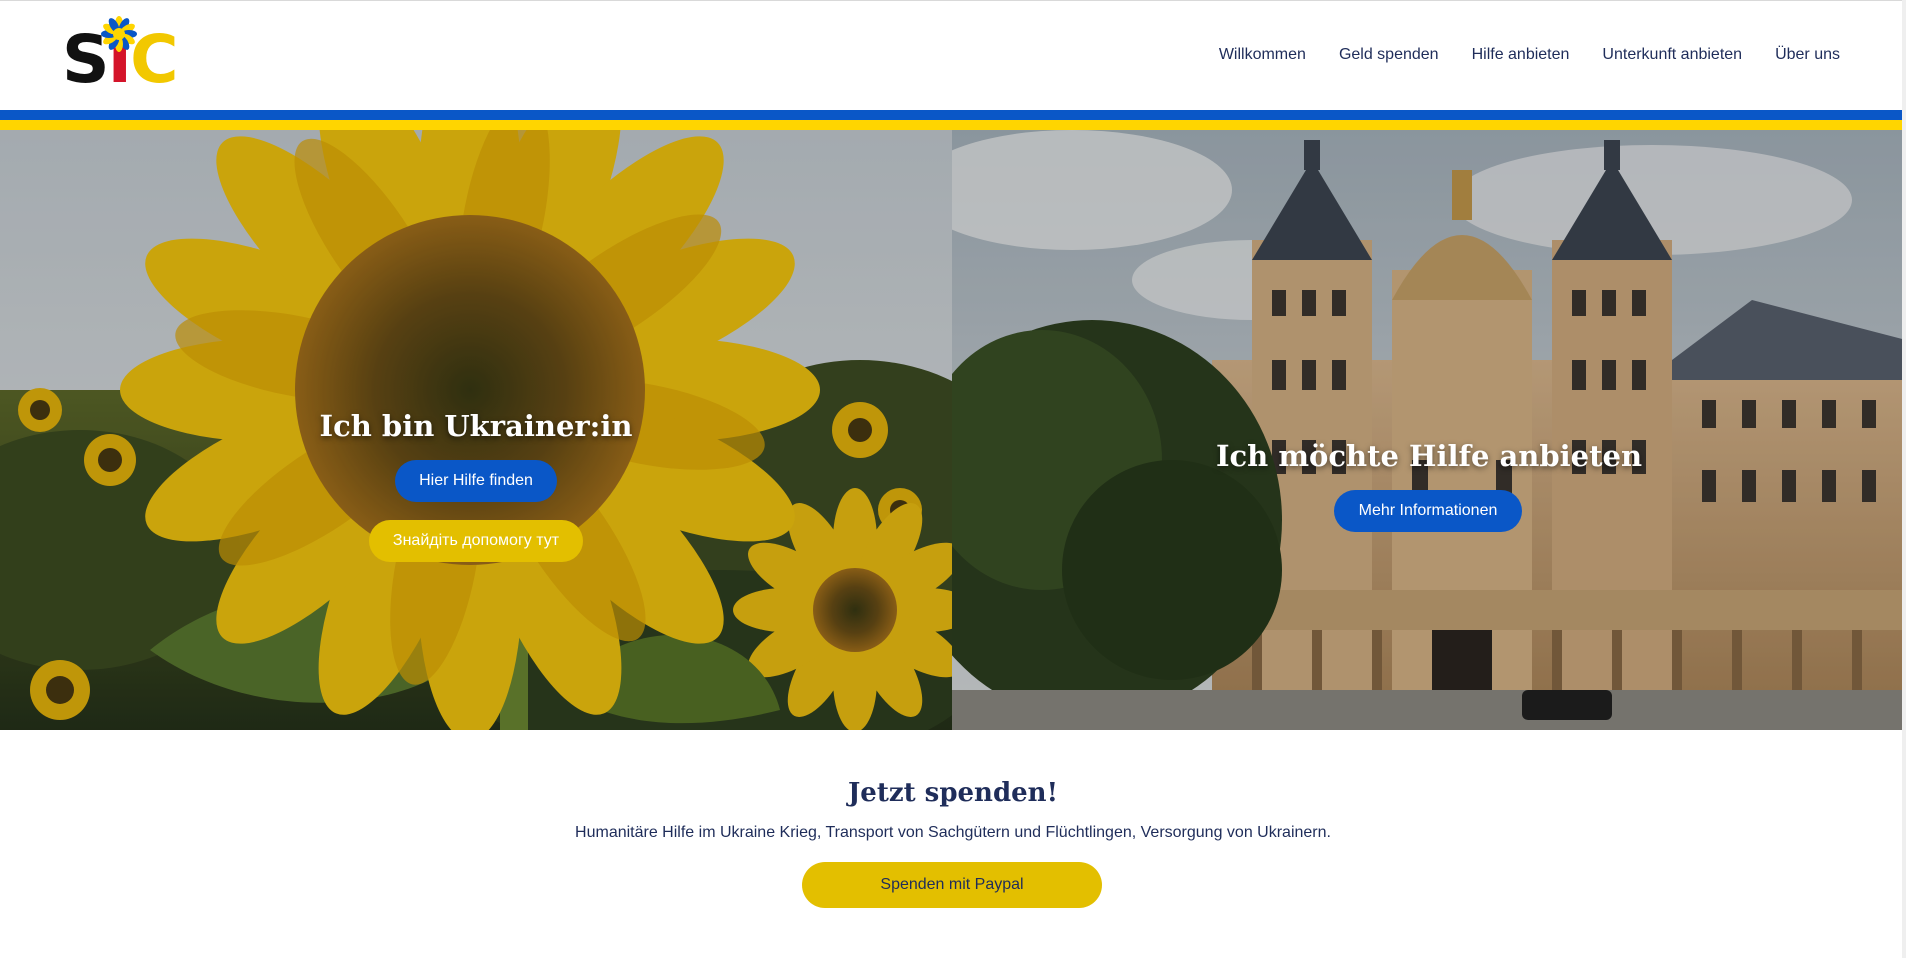 This screenshot has height=958, width=1906. What do you see at coordinates (1904, 479) in the screenshot?
I see `page-scrollbar` at bounding box center [1904, 479].